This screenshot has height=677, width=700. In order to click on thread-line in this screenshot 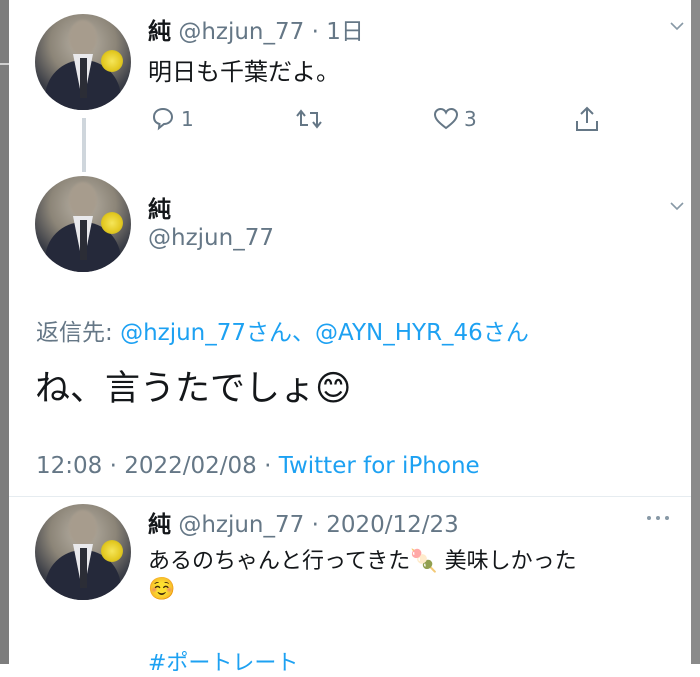, I will do `click(84, 145)`.